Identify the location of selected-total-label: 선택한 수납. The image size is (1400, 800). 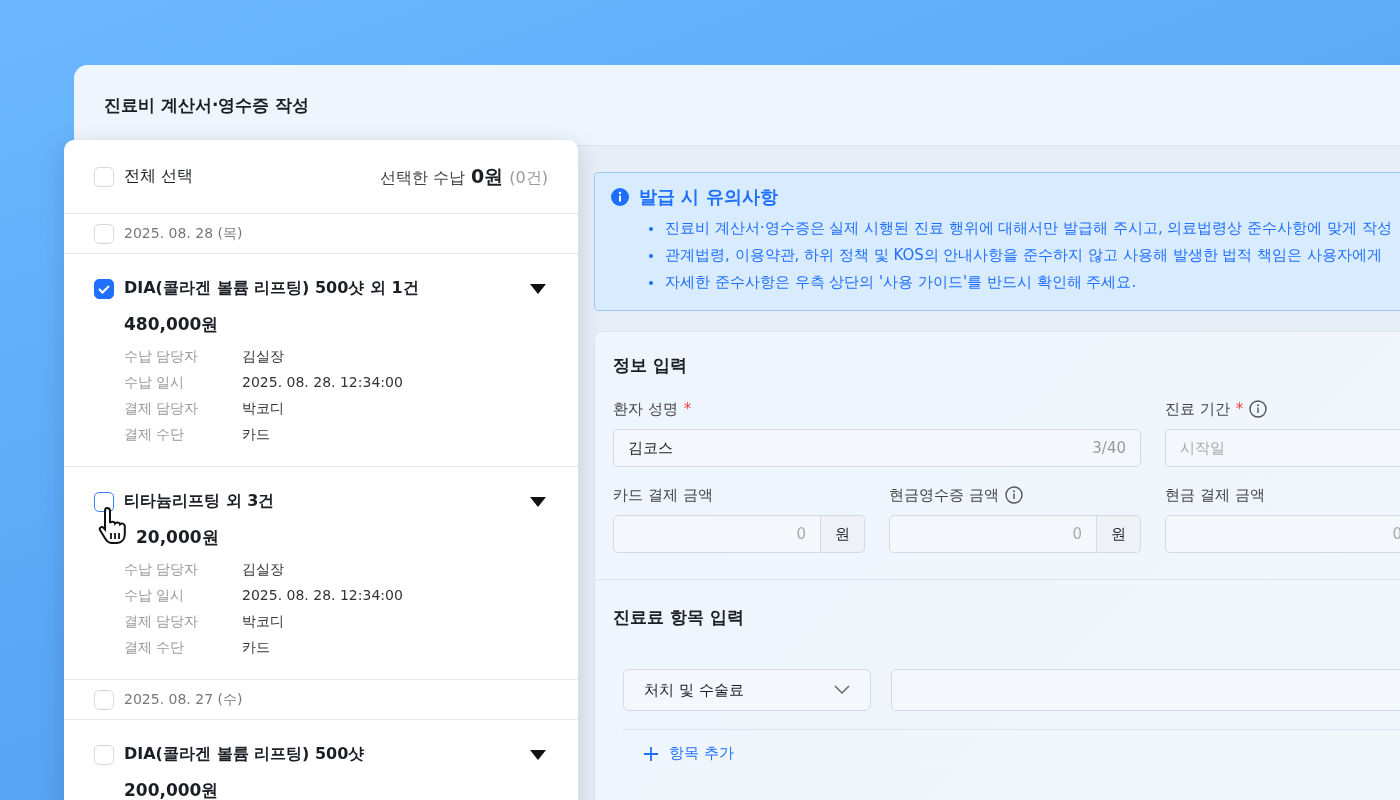
(423, 178).